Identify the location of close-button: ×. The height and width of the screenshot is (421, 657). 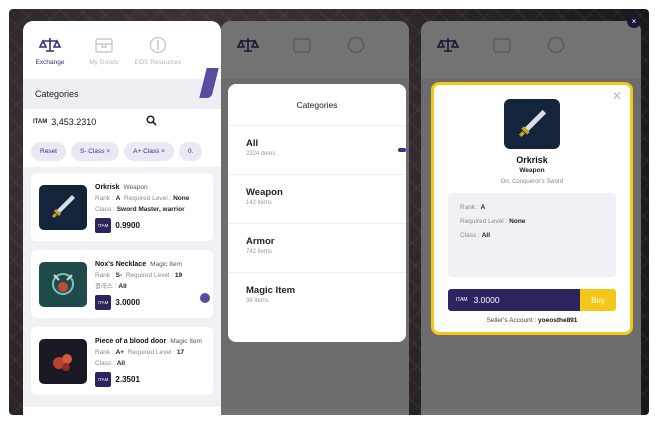
(634, 21).